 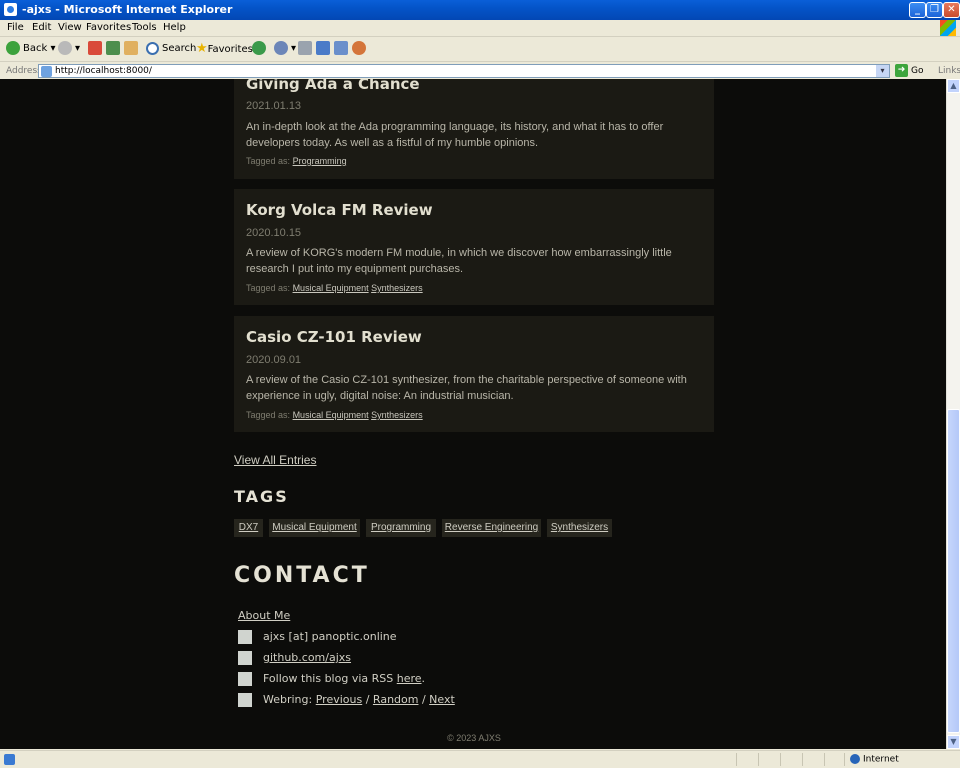 I want to click on page-icon, so click(x=46, y=71).